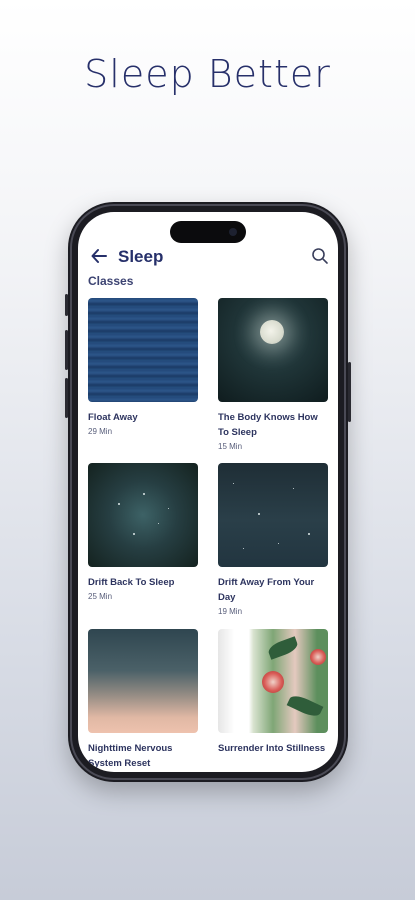 This screenshot has width=415, height=900. What do you see at coordinates (100, 596) in the screenshot?
I see `class-duration: 25 Min` at bounding box center [100, 596].